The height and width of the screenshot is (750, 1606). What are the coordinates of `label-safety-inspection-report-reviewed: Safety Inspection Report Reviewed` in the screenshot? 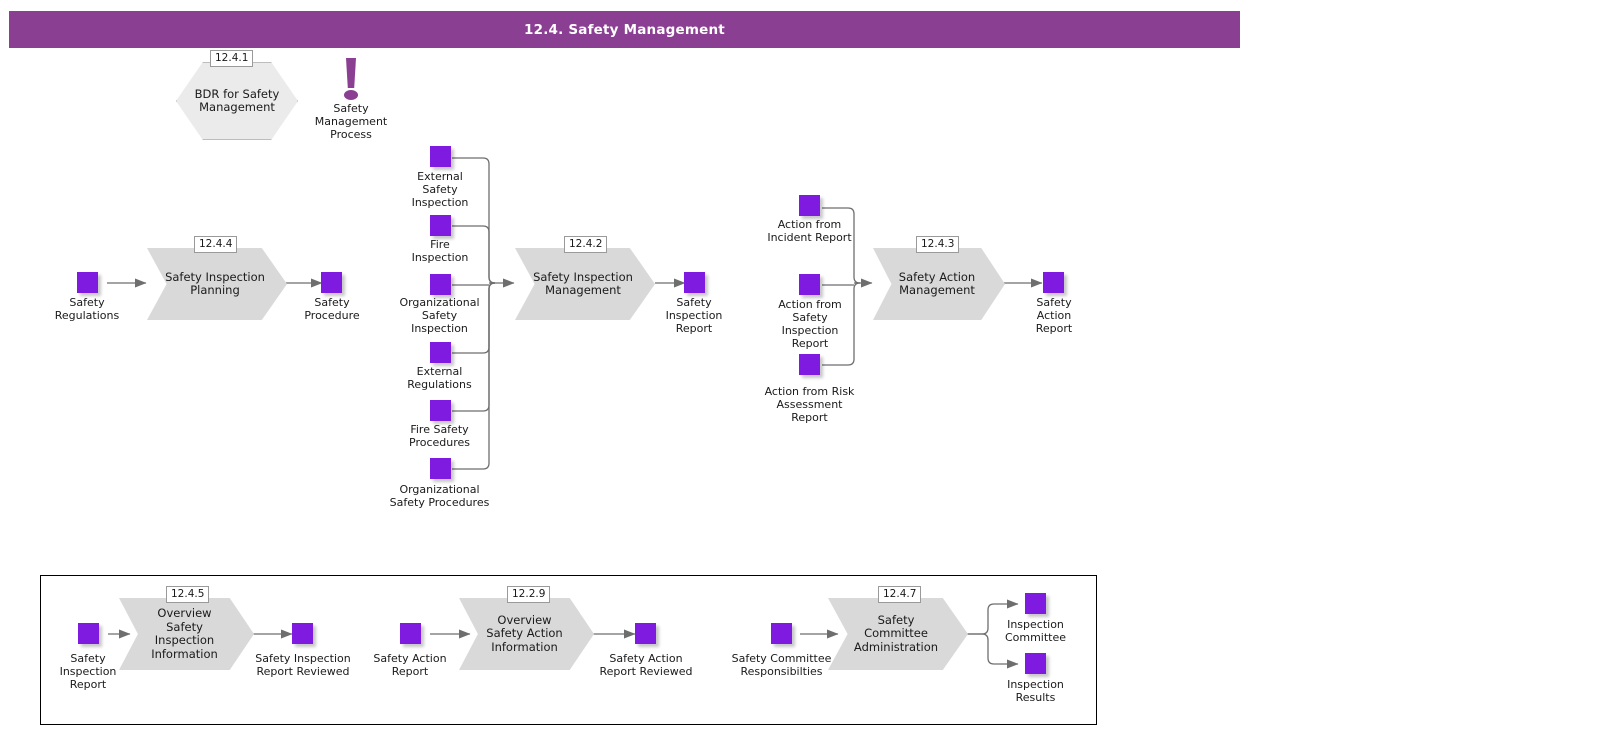 It's located at (303, 665).